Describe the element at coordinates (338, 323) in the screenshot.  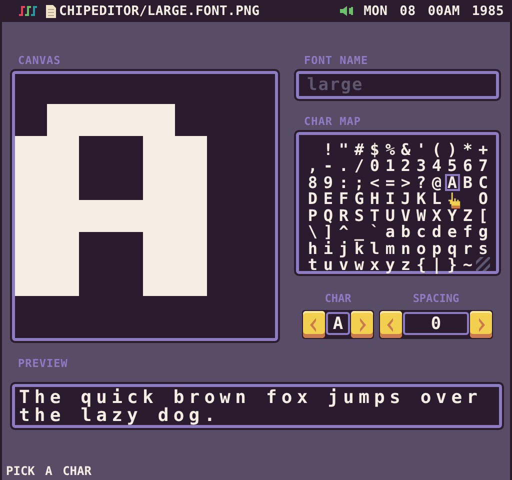
I see `value-field: A` at that location.